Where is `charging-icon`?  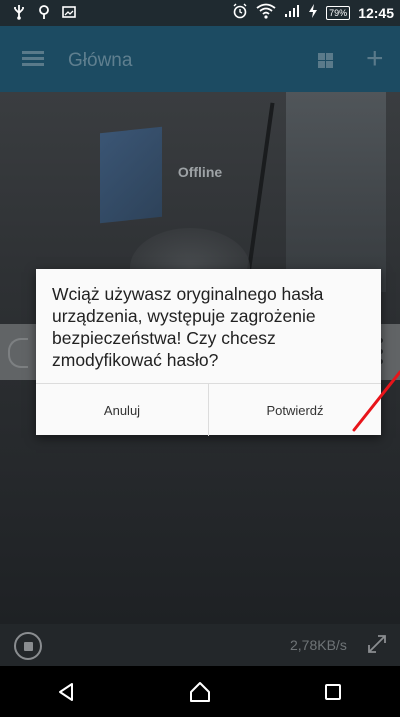
charging-icon is located at coordinates (313, 13).